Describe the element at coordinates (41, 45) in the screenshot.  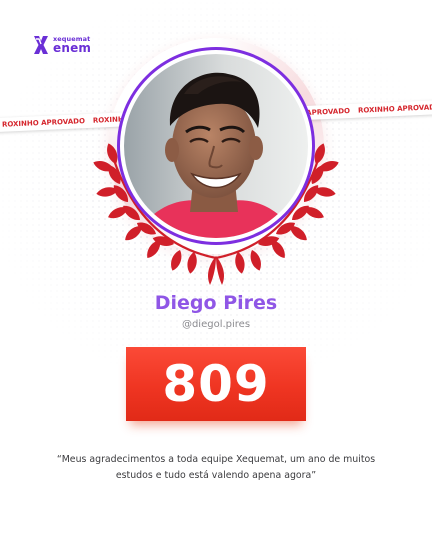
I see `xequemat-logo-icon` at that location.